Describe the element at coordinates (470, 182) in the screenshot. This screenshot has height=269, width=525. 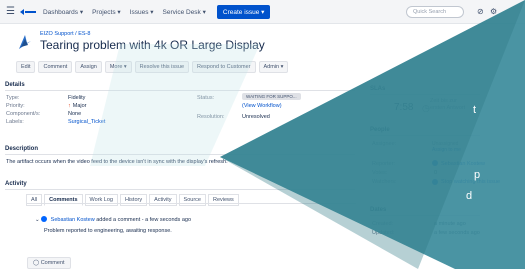
I see `watchers-value: Stop watching this issue` at that location.